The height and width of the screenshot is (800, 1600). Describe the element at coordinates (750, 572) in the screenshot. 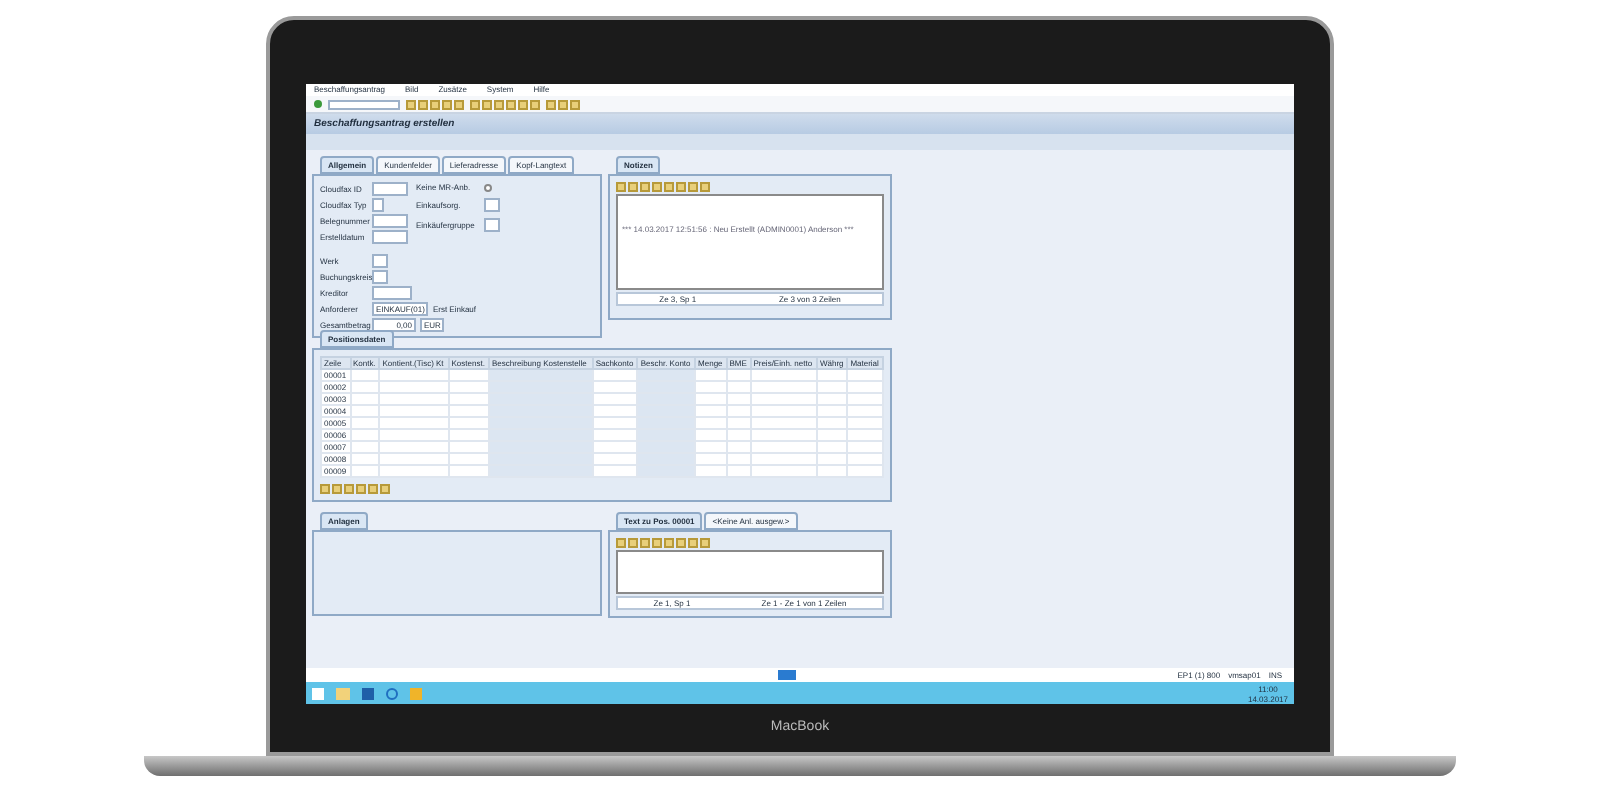

I see `text-editor` at that location.